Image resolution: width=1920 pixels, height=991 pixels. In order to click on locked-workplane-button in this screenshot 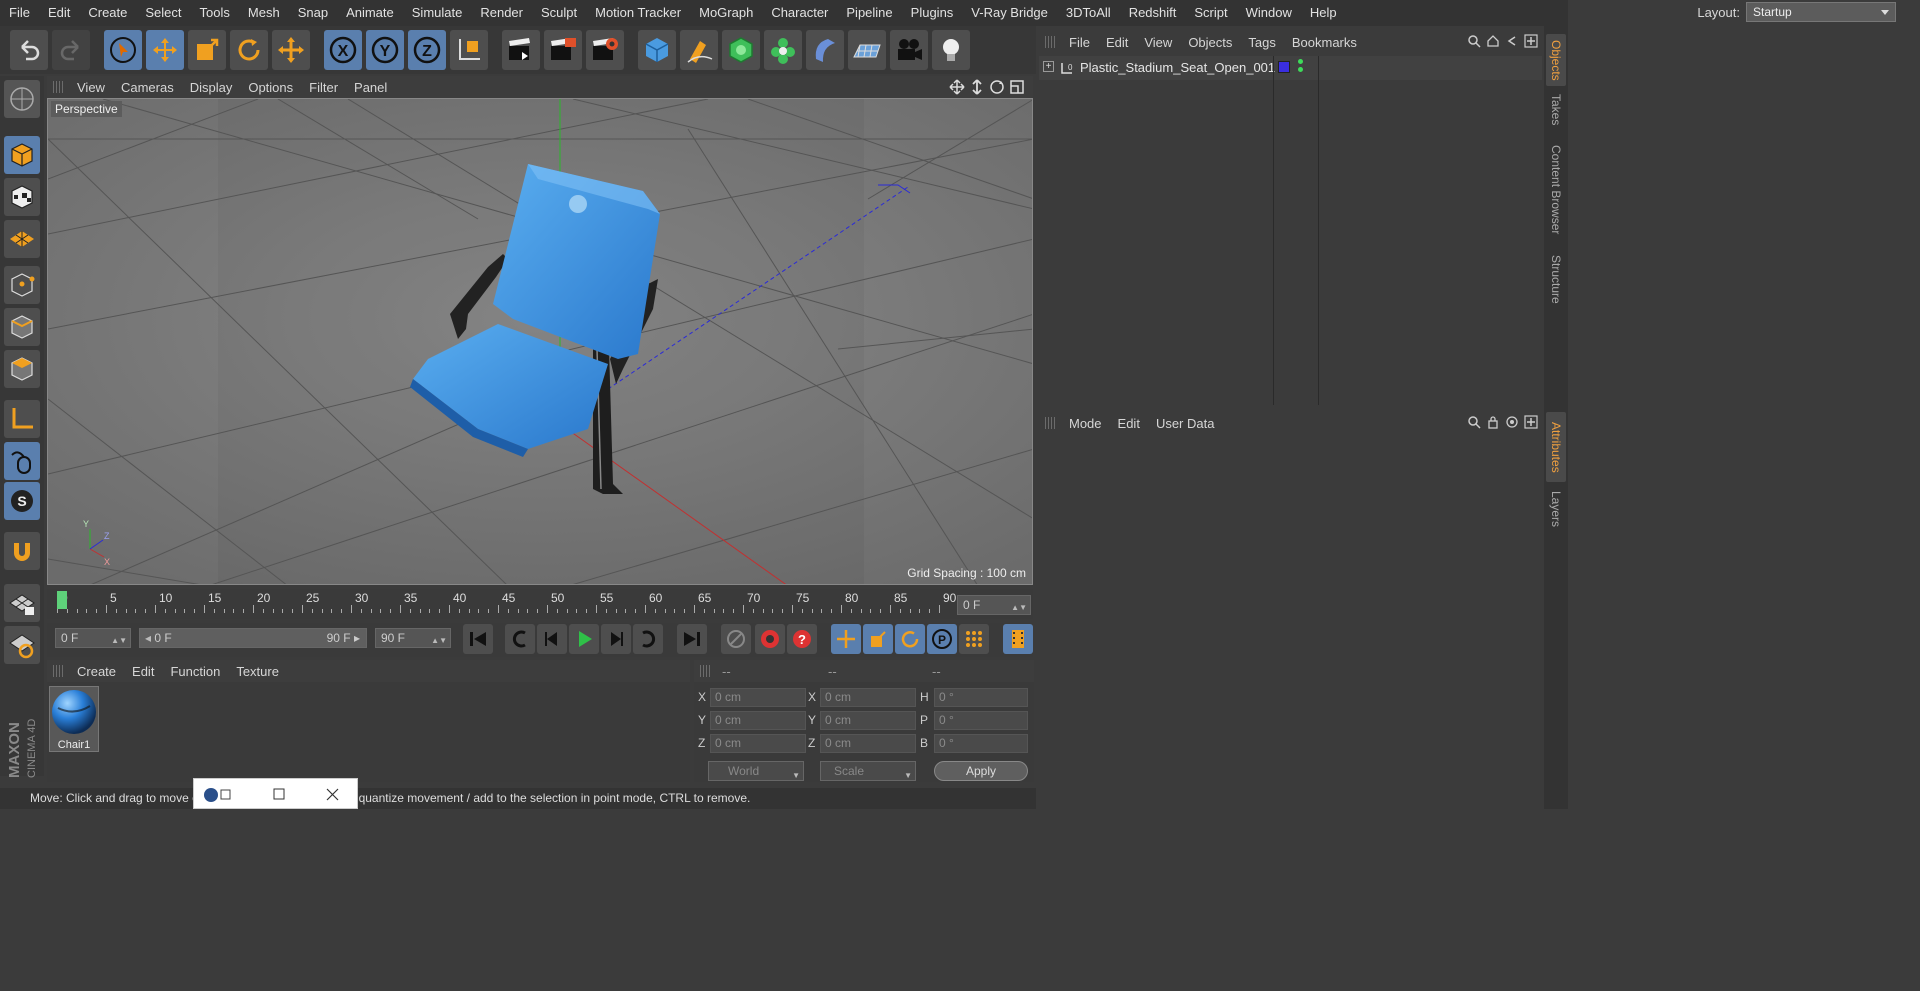, I will do `click(22, 603)`.